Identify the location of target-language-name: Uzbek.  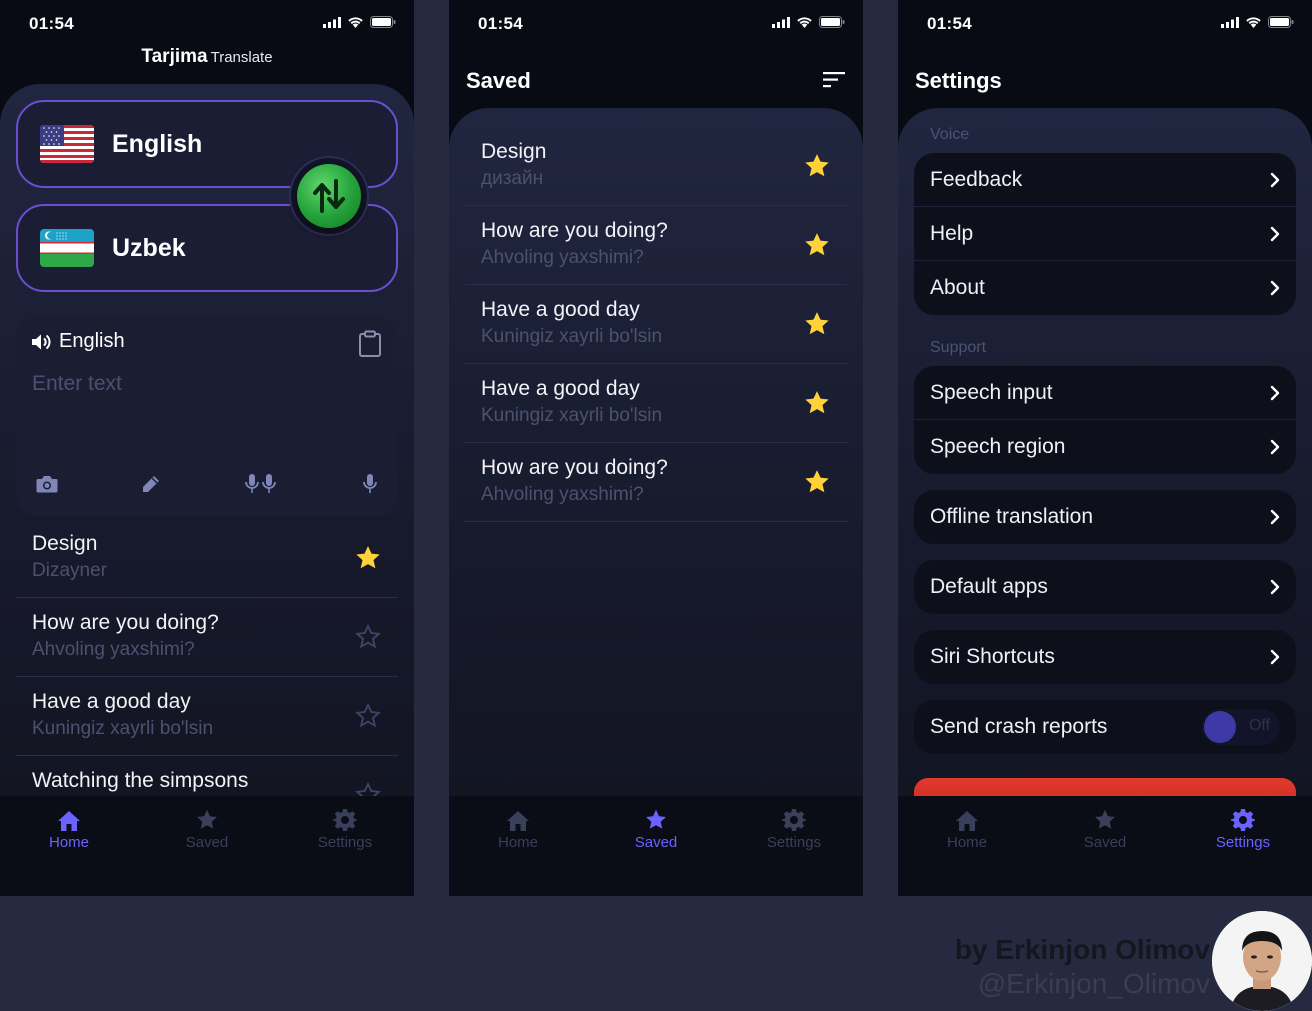
(149, 247).